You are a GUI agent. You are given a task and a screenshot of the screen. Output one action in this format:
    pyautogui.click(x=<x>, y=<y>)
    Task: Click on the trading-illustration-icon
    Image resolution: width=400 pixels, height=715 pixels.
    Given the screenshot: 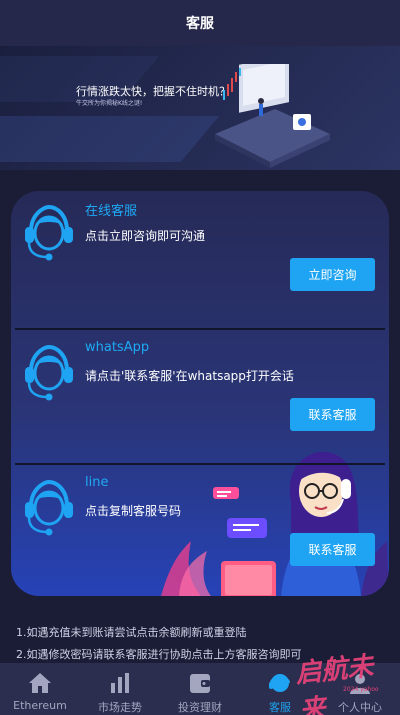 What is the action you would take?
    pyautogui.click(x=272, y=116)
    